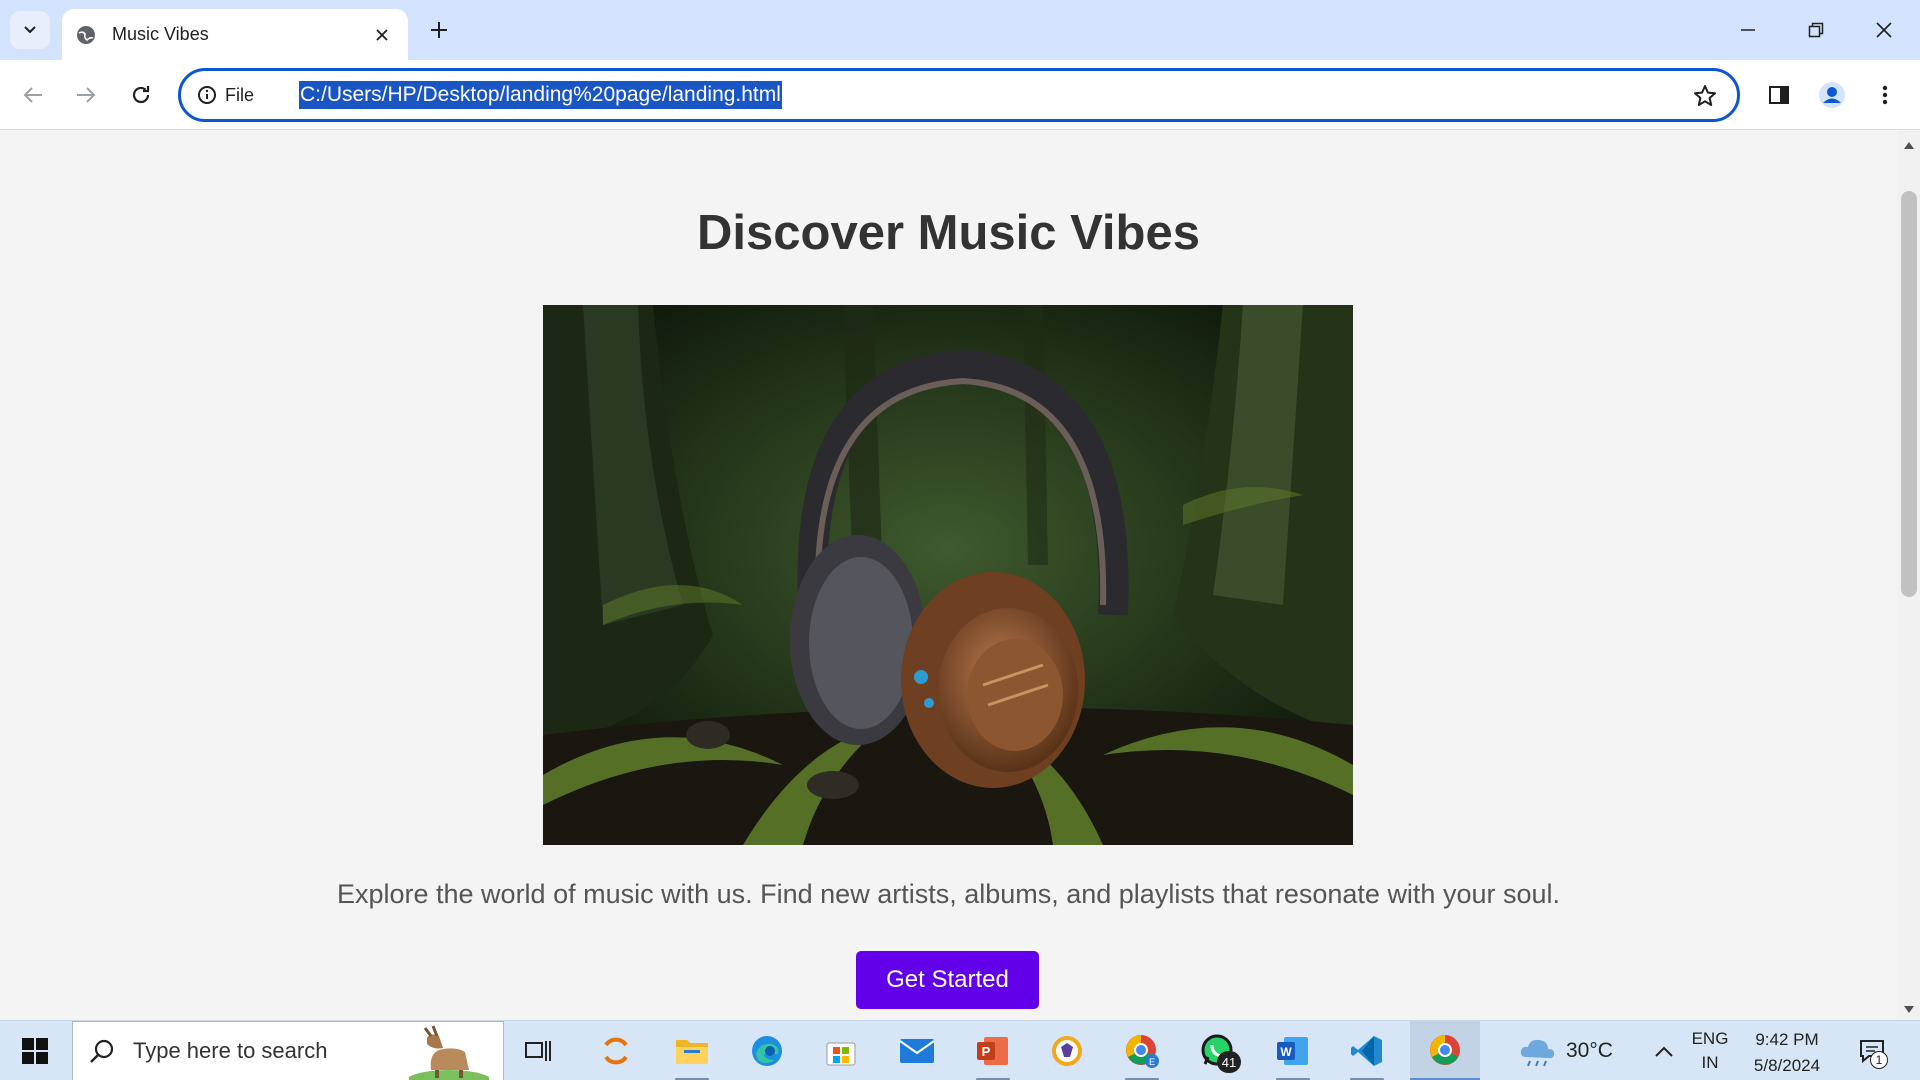  I want to click on back-button, so click(33, 95).